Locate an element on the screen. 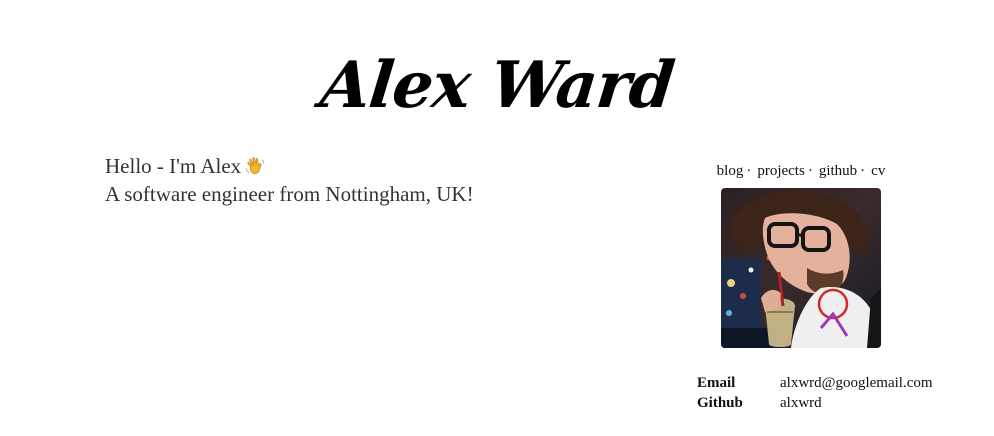  email-value: alxwrd@googlemail.com is located at coordinates (856, 383).